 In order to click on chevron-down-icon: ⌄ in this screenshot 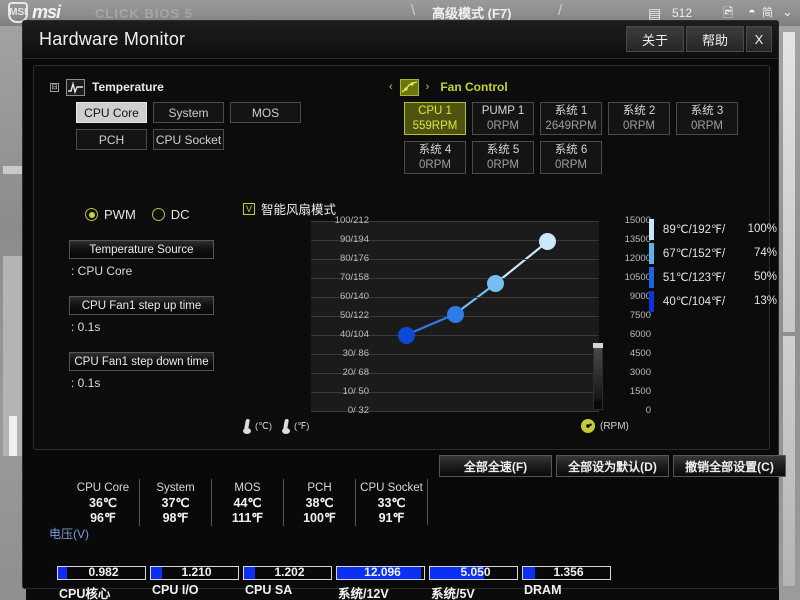, I will do `click(787, 12)`.